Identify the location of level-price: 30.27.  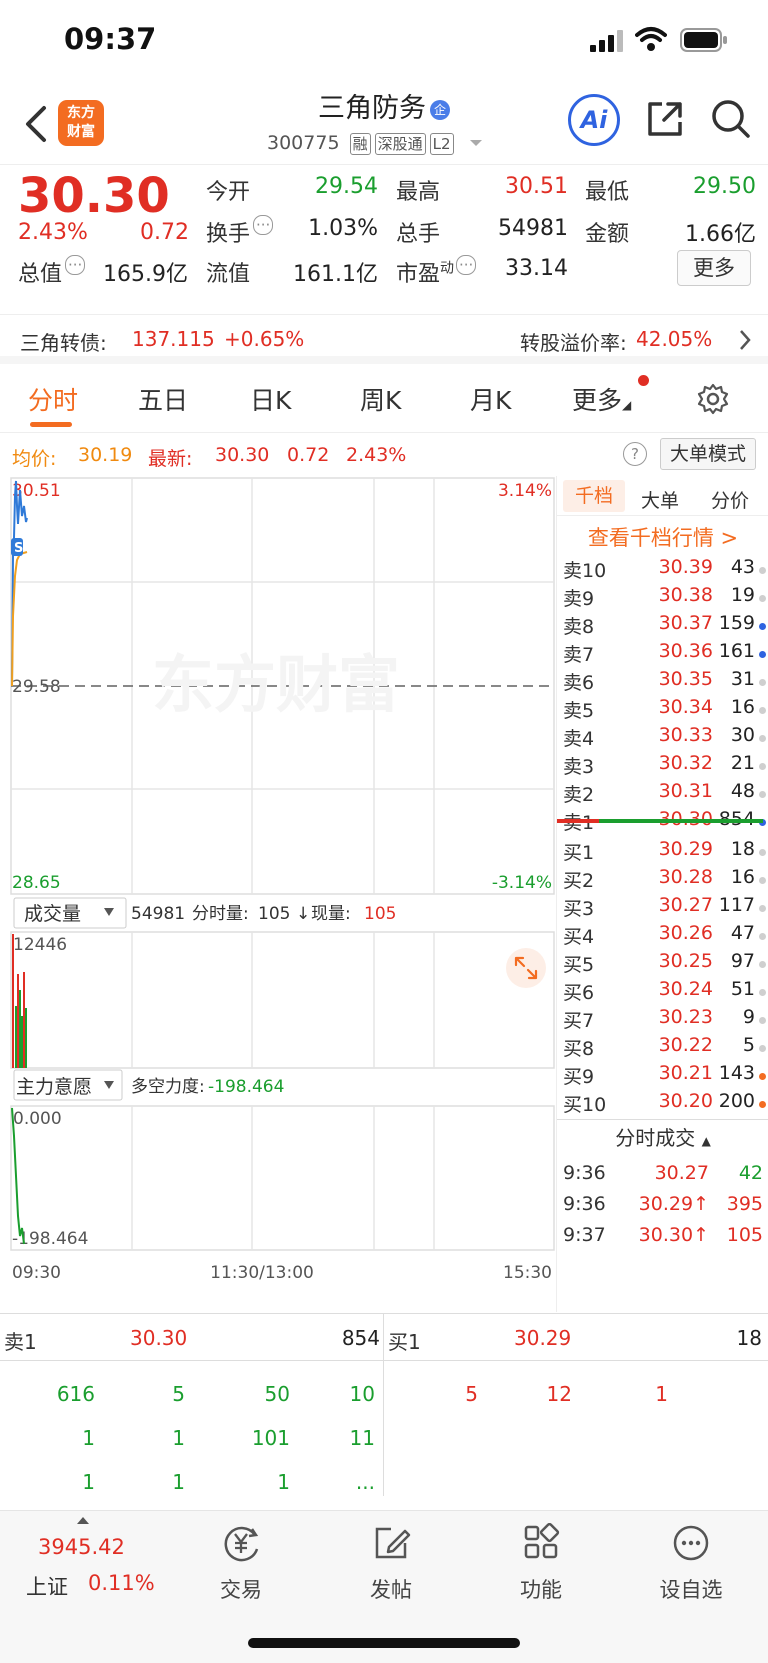
(685, 905).